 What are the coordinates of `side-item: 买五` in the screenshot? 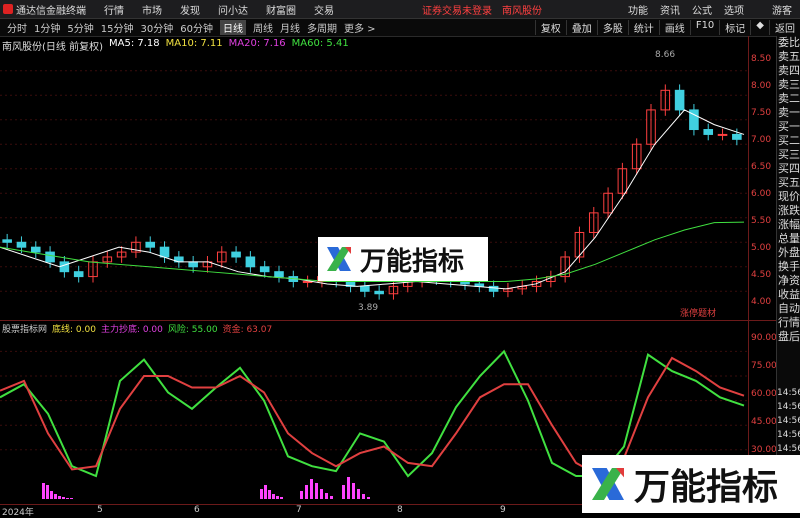 It's located at (788, 183).